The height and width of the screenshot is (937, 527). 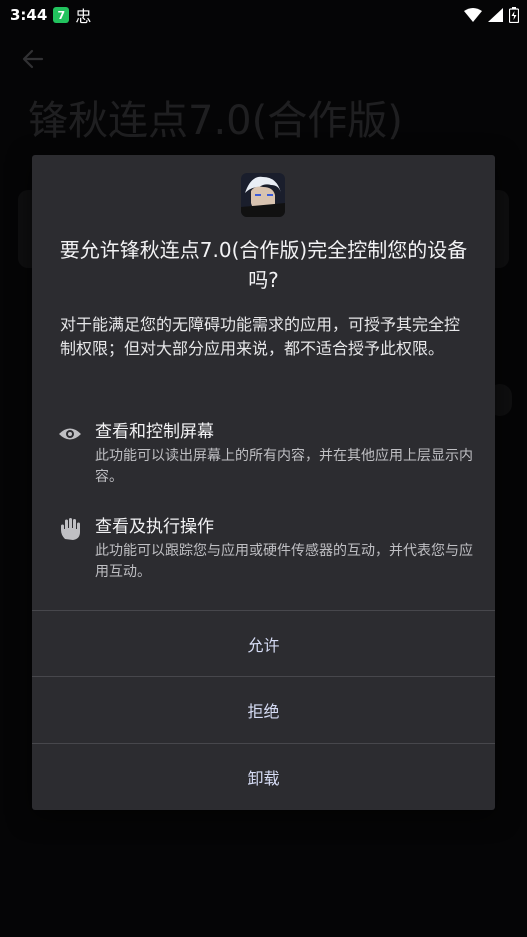 I want to click on status-time: 3:44, so click(x=29, y=15).